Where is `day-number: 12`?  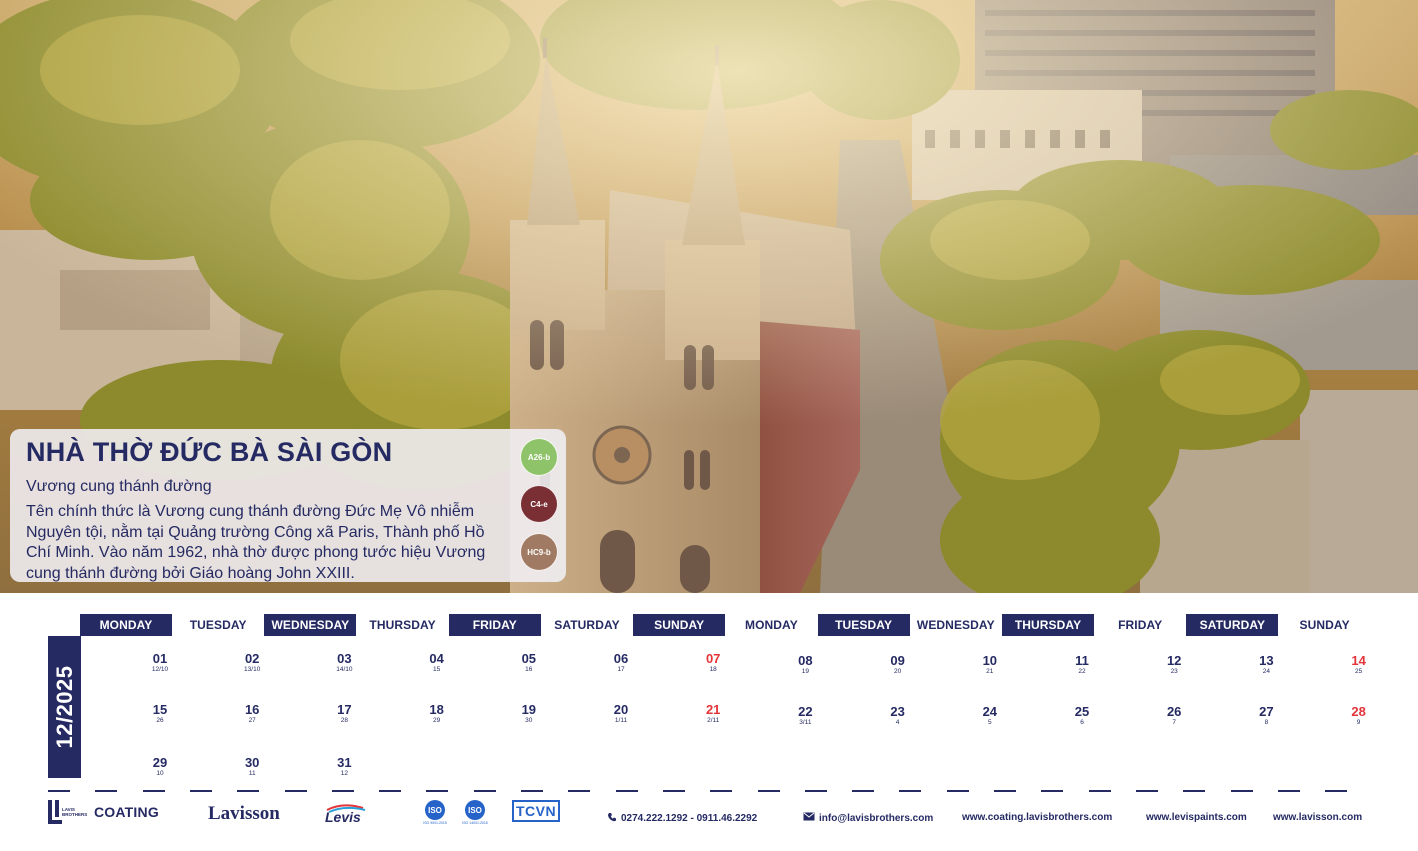
day-number: 12 is located at coordinates (1174, 660).